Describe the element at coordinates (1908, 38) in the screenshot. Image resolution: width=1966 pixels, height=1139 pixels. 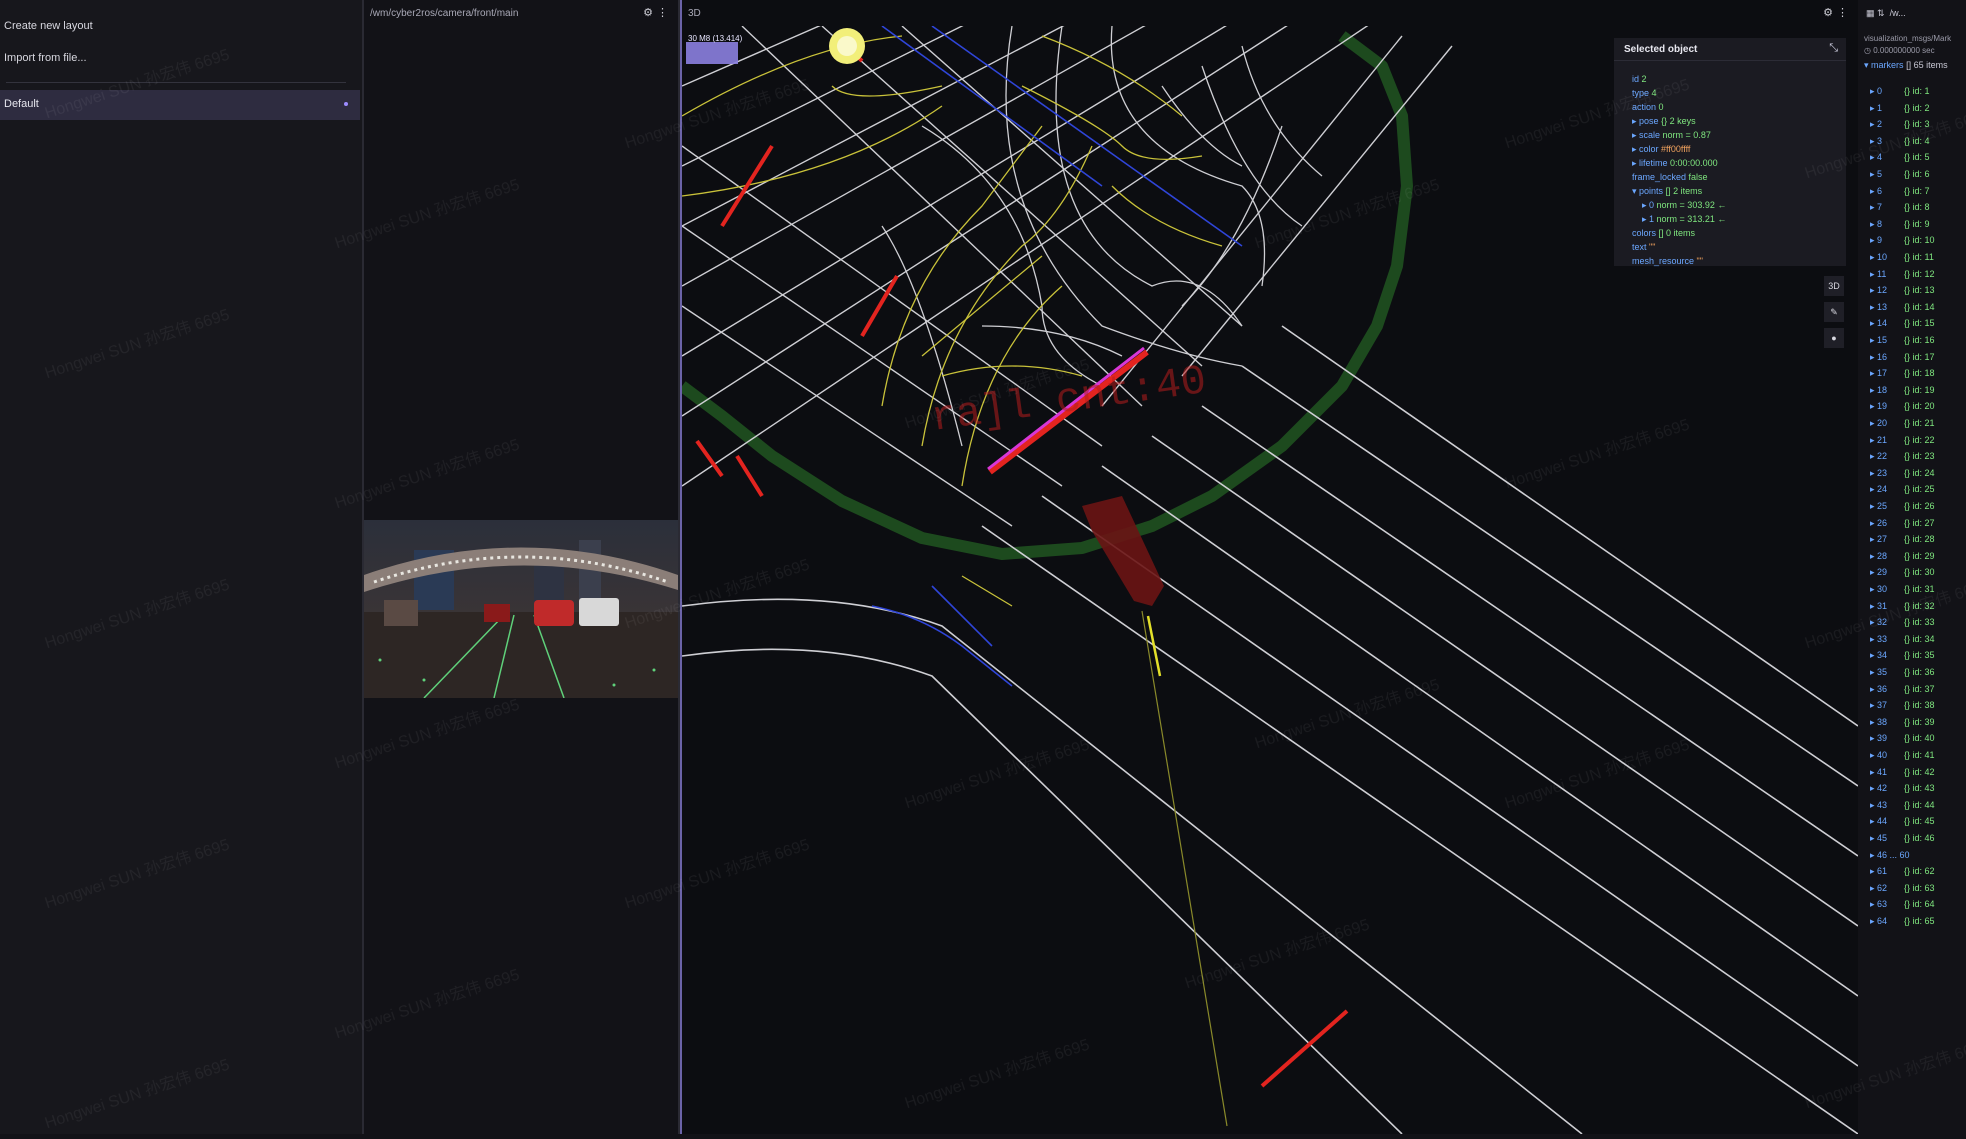
I see `message-type: visualization_msgs/Mark` at that location.